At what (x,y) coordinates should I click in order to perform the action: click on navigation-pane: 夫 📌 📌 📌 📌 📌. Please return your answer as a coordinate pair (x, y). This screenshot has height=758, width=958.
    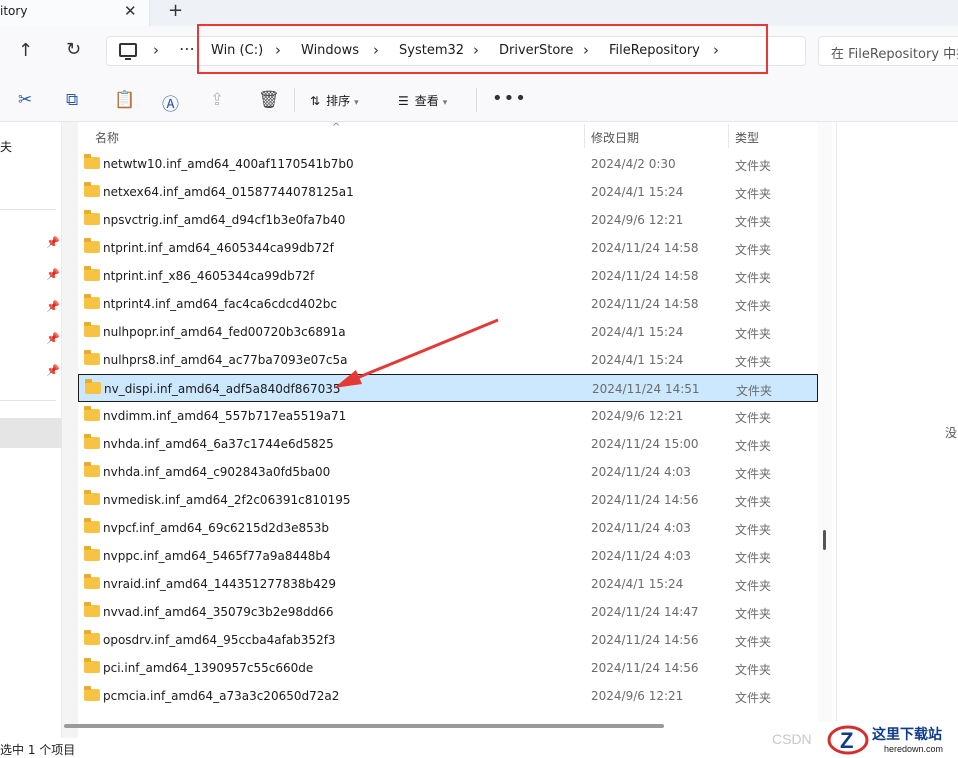
    Looking at the image, I should click on (31, 430).